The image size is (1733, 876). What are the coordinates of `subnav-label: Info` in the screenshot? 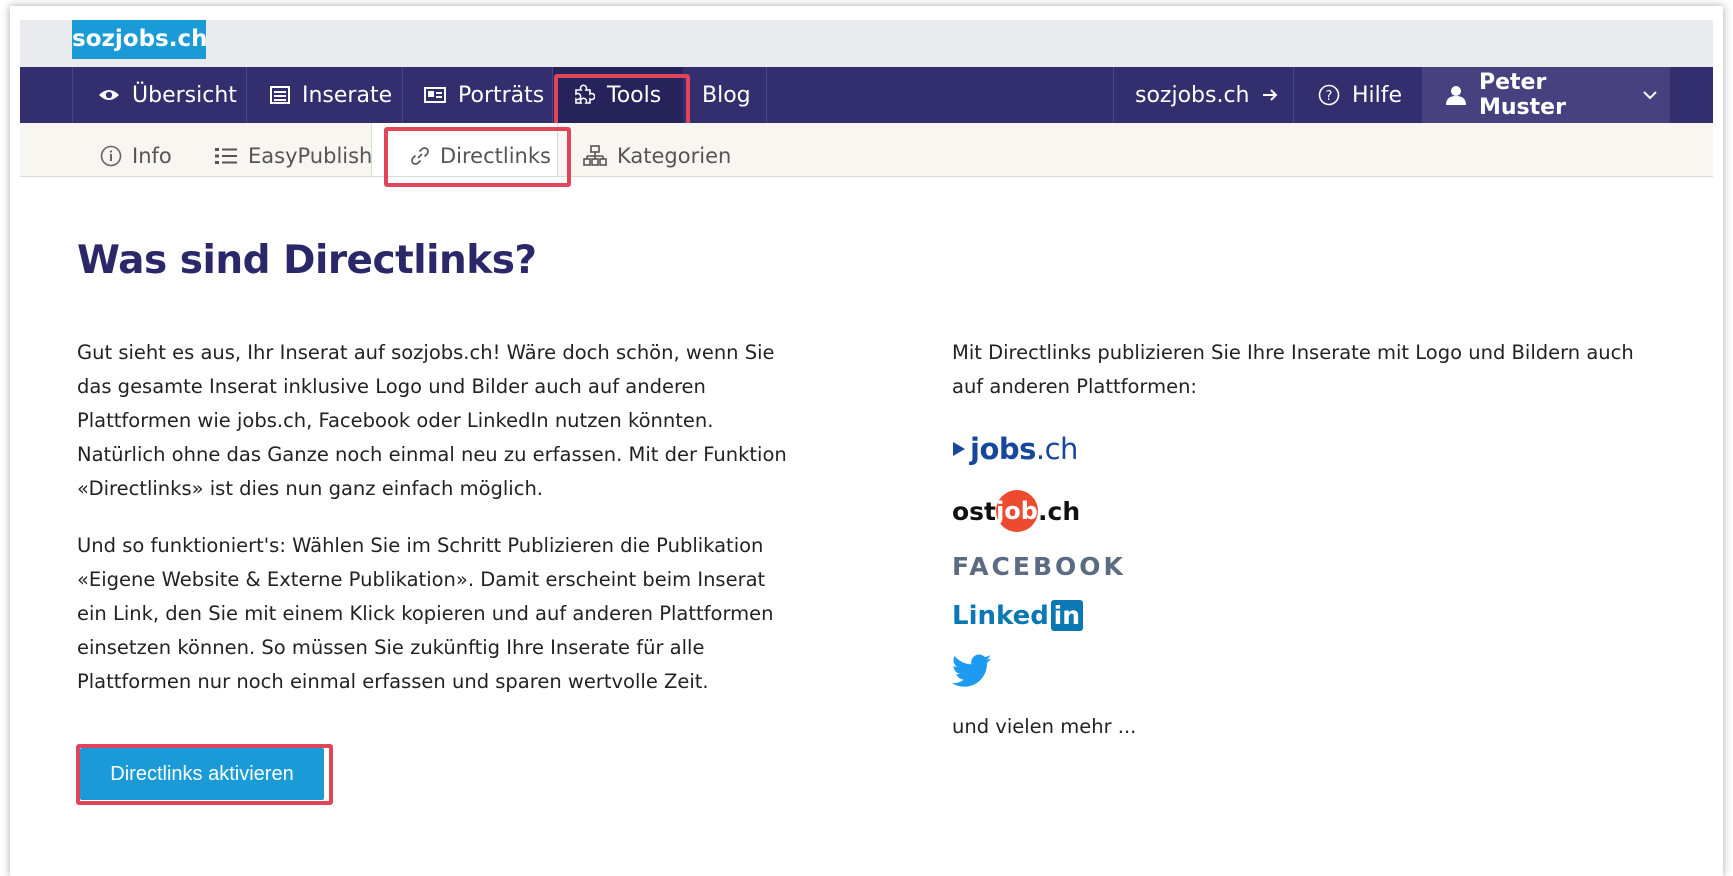 It's located at (152, 155).